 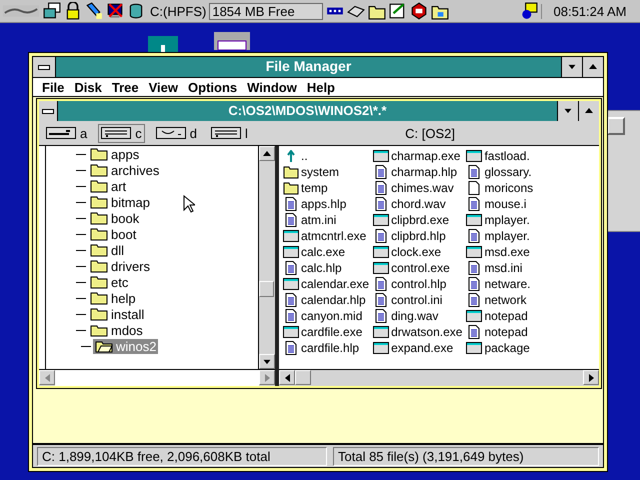 I want to click on windows-icon, so click(x=52, y=11).